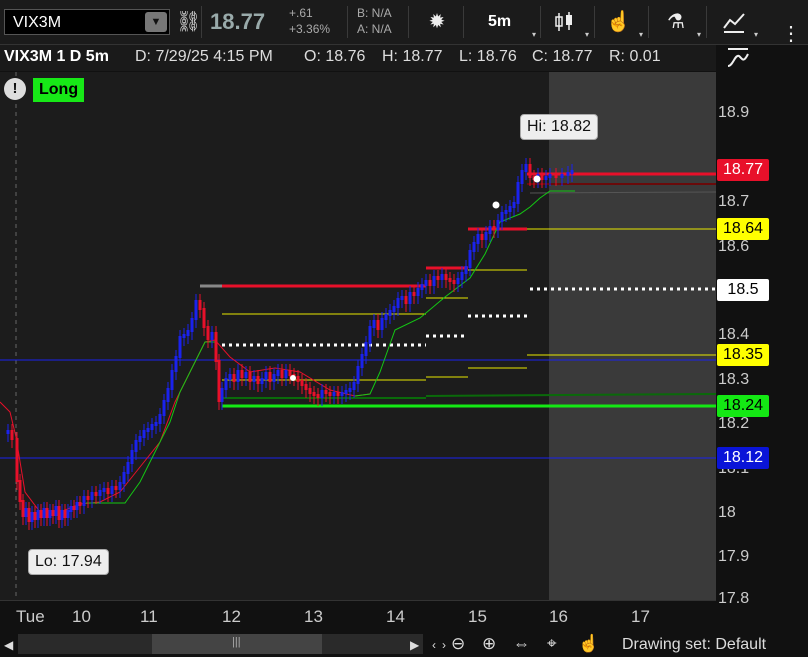  I want to click on flask-icon: ⚗, so click(676, 22).